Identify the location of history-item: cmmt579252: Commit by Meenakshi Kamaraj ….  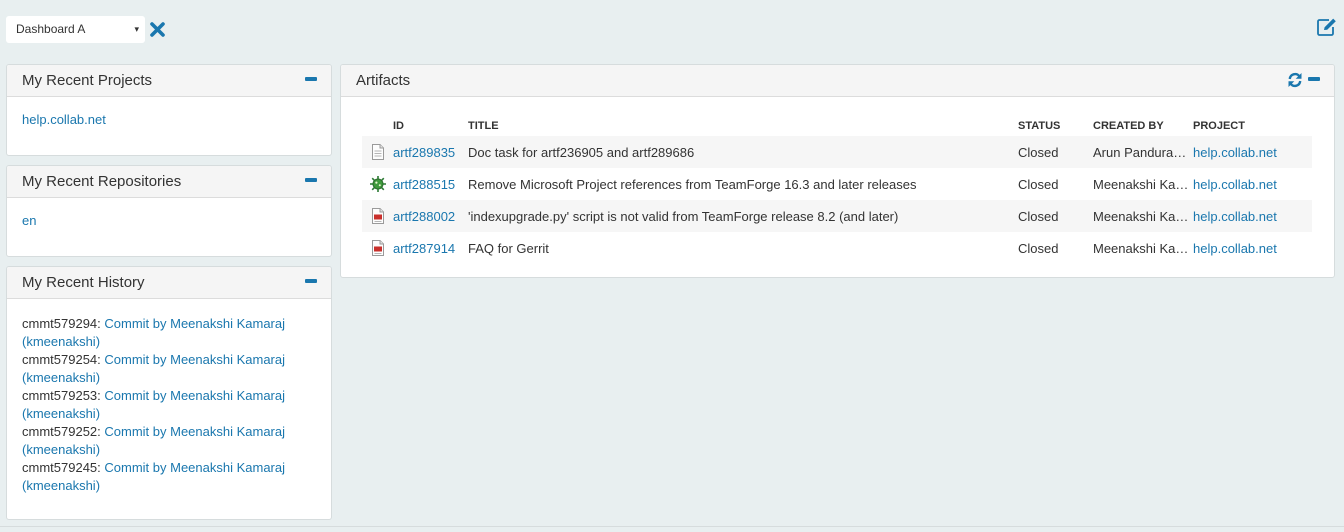
(169, 441).